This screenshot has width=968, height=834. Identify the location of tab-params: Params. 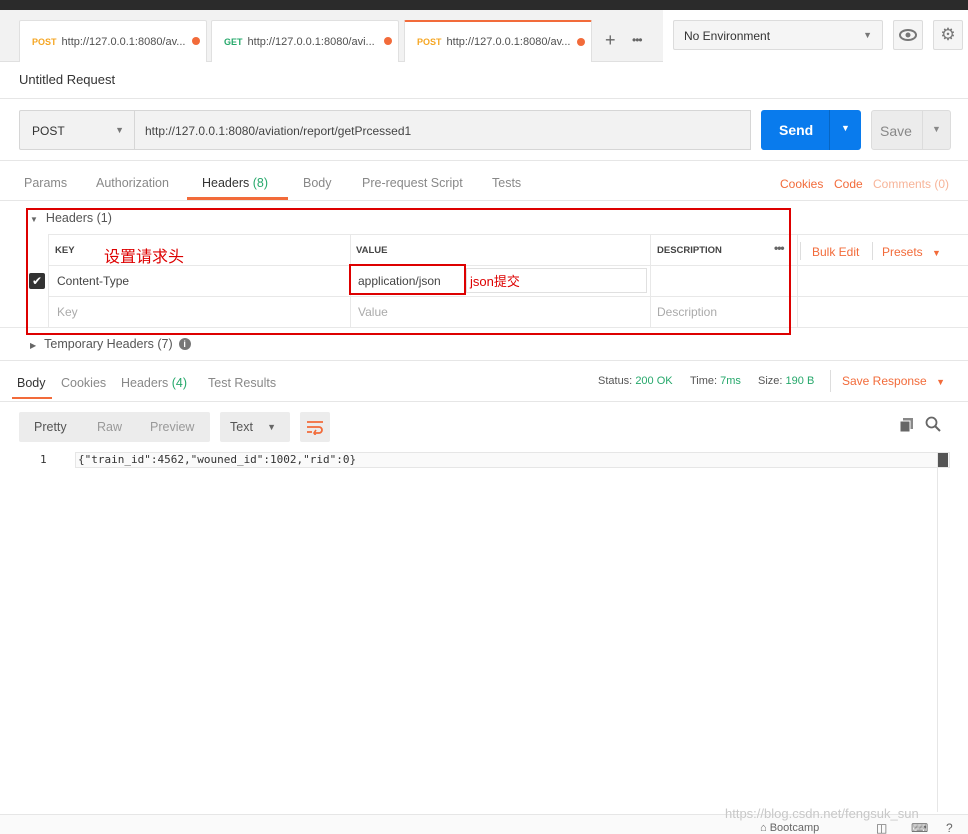
(45, 183).